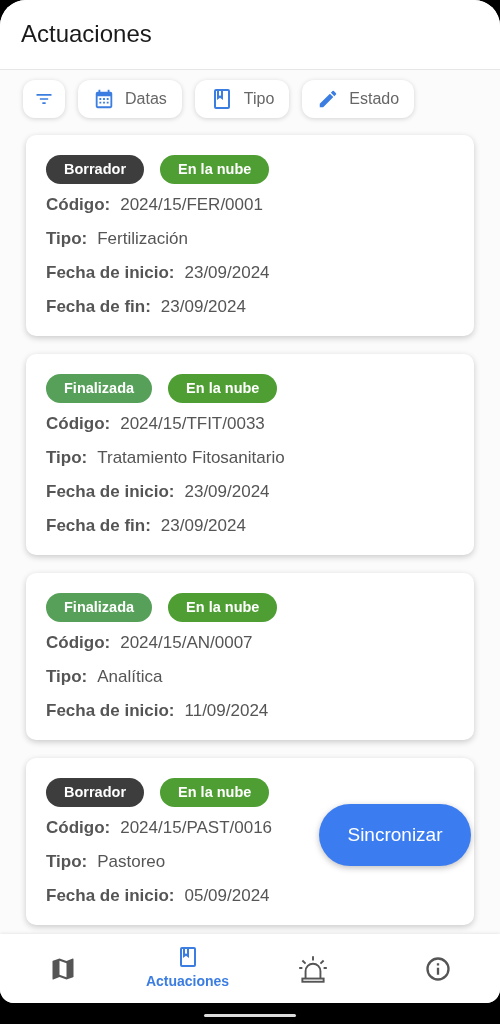 This screenshot has width=500, height=1024. What do you see at coordinates (142, 239) in the screenshot?
I see `field-value: Fertilización` at bounding box center [142, 239].